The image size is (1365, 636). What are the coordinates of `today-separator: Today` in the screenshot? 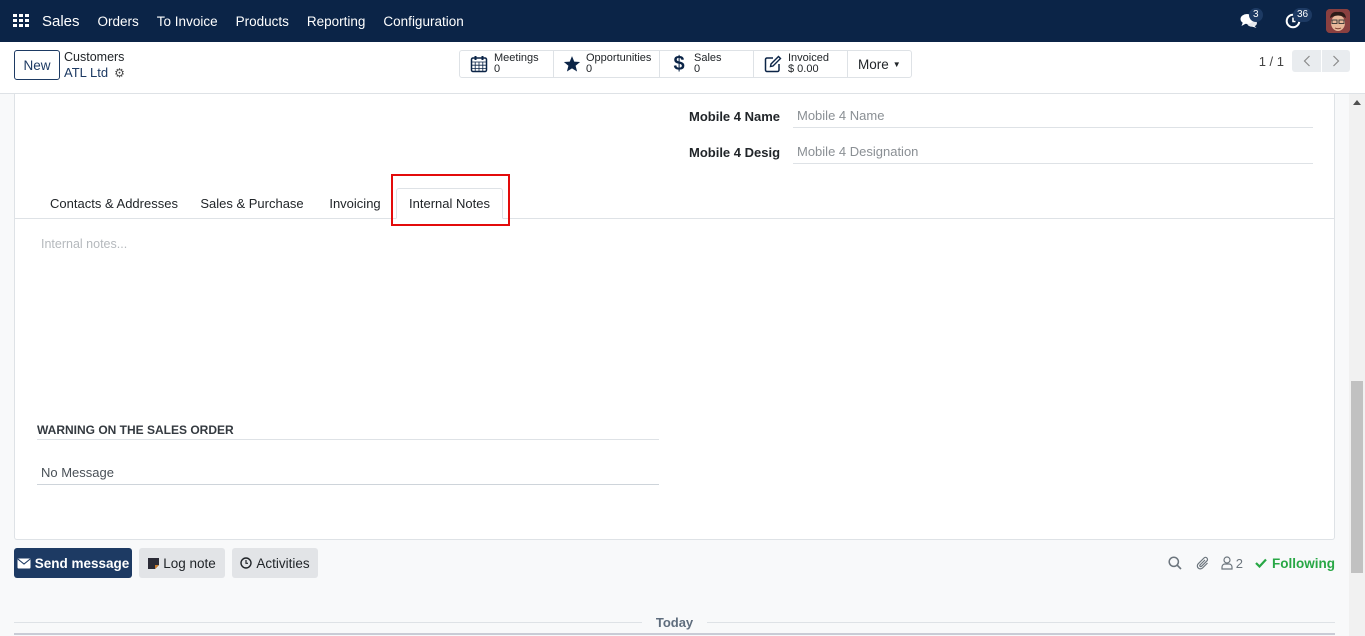 It's located at (675, 622).